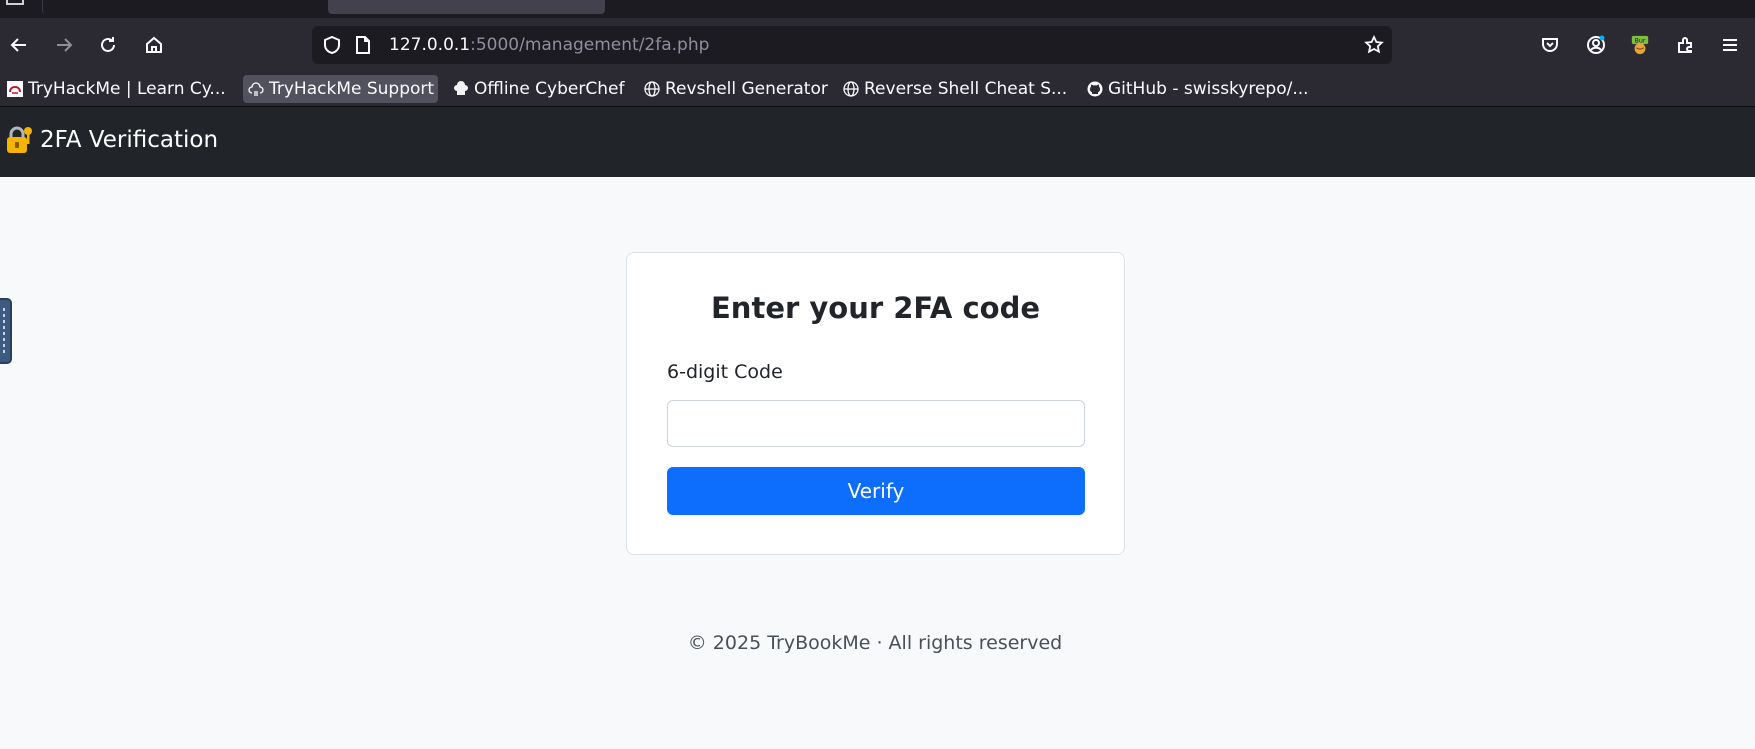 The width and height of the screenshot is (1755, 749). I want to click on github-icon, so click(1095, 89).